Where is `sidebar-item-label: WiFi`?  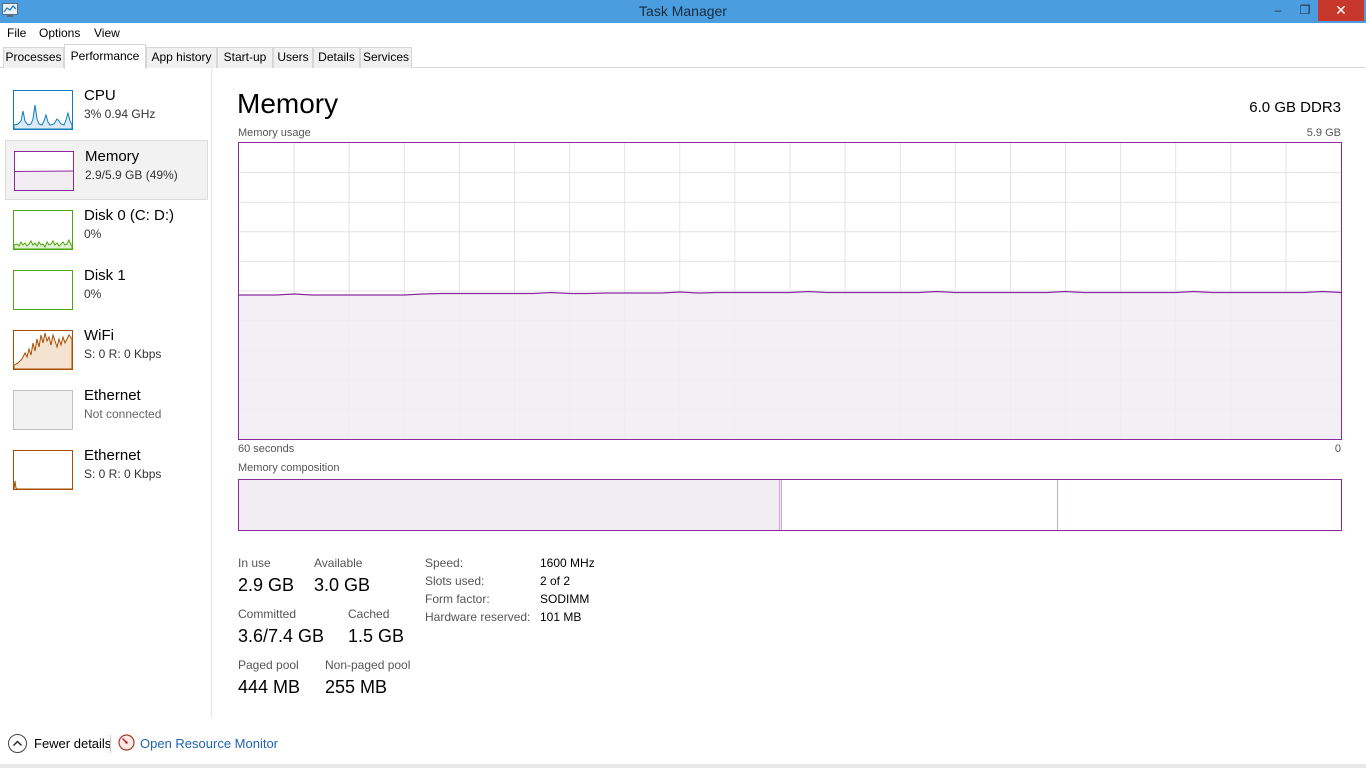 sidebar-item-label: WiFi is located at coordinates (99, 335).